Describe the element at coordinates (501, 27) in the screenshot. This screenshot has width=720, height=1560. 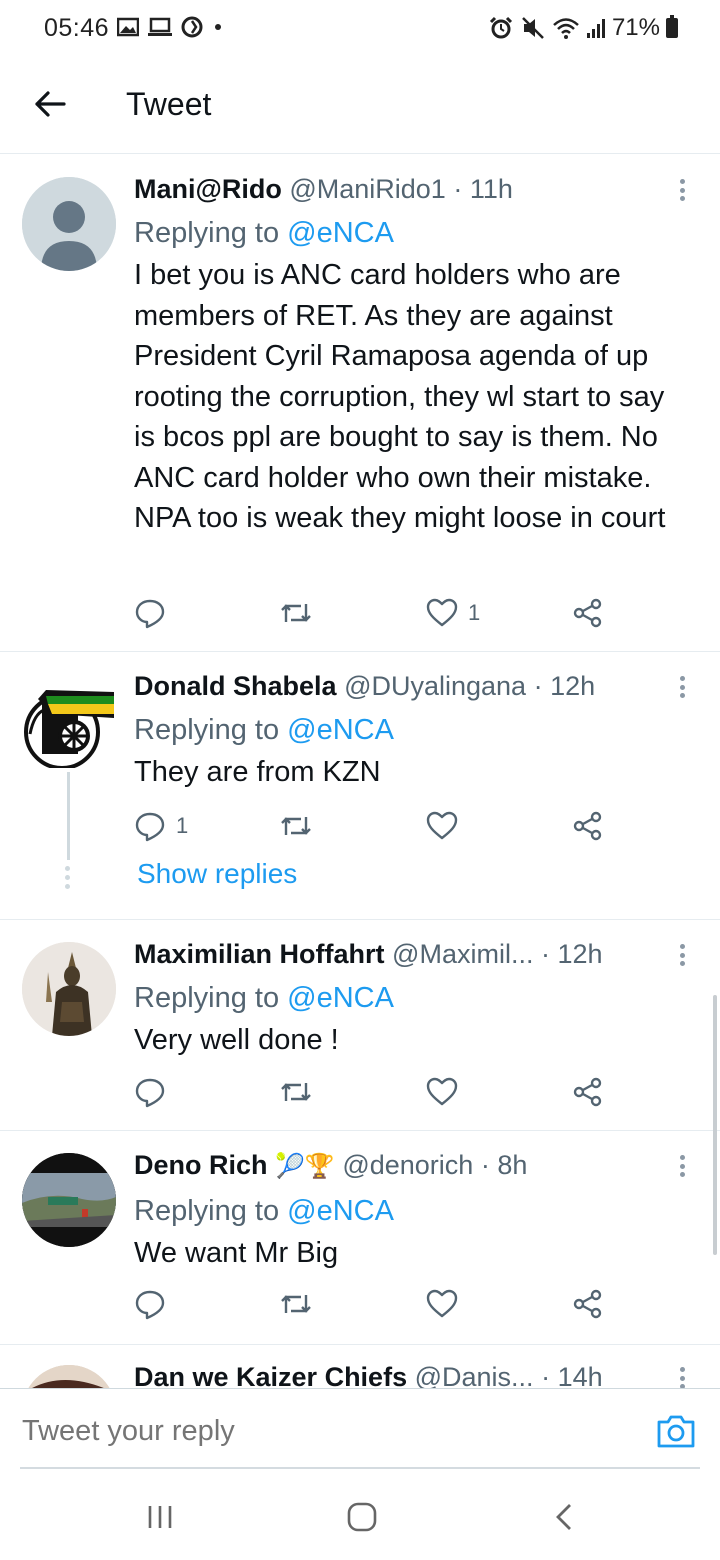
I see `alarm-icon` at that location.